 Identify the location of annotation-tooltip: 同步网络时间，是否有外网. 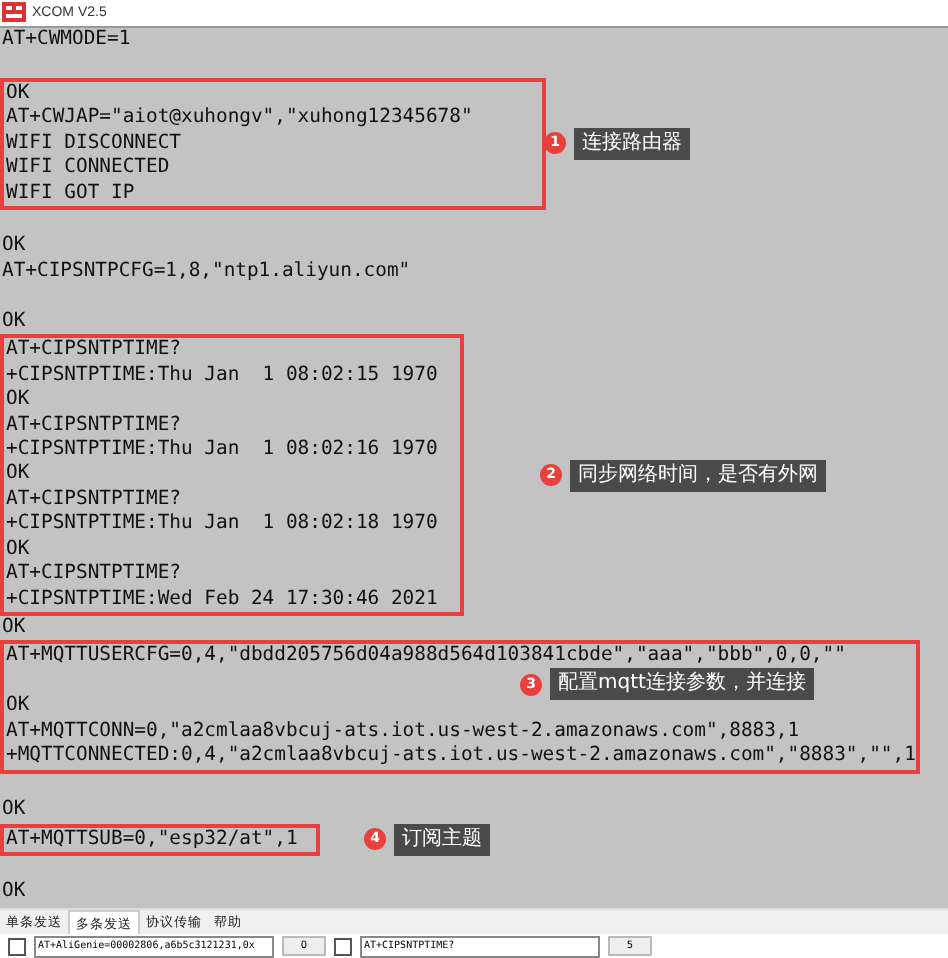
(698, 475).